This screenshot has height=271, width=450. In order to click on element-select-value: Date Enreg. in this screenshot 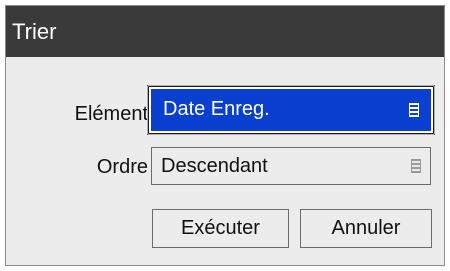, I will do `click(216, 109)`.